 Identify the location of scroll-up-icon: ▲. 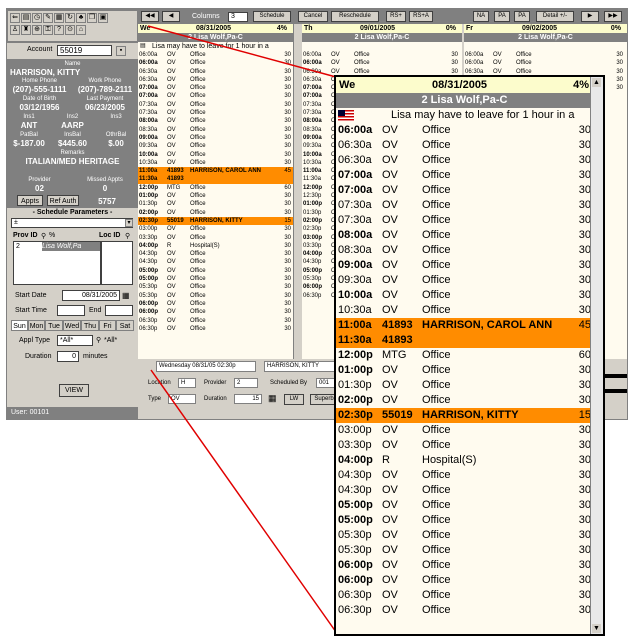
(596, 82).